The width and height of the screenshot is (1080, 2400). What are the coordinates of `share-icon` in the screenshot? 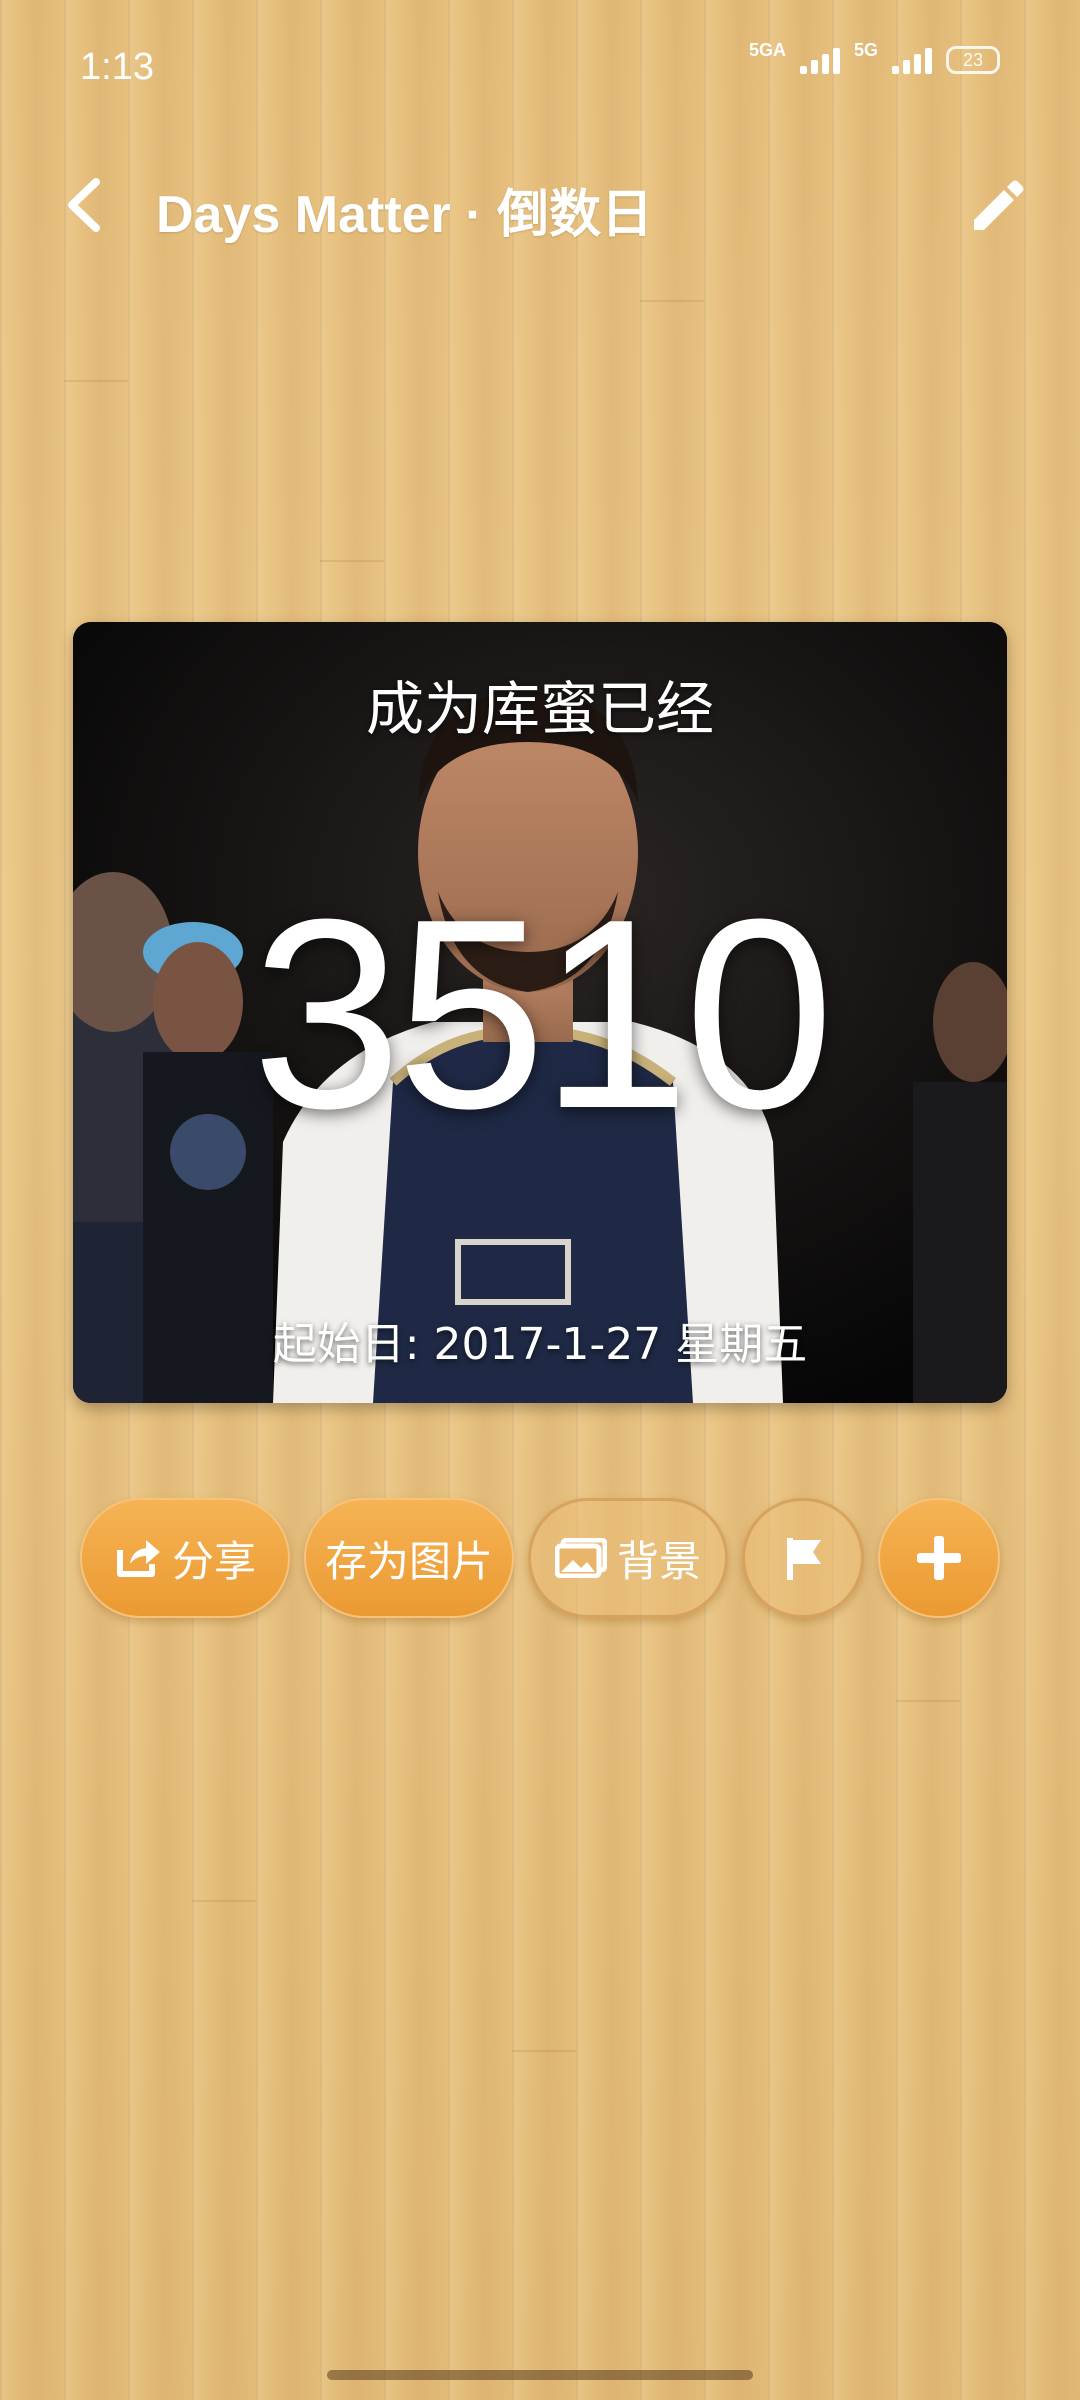 It's located at (138, 1558).